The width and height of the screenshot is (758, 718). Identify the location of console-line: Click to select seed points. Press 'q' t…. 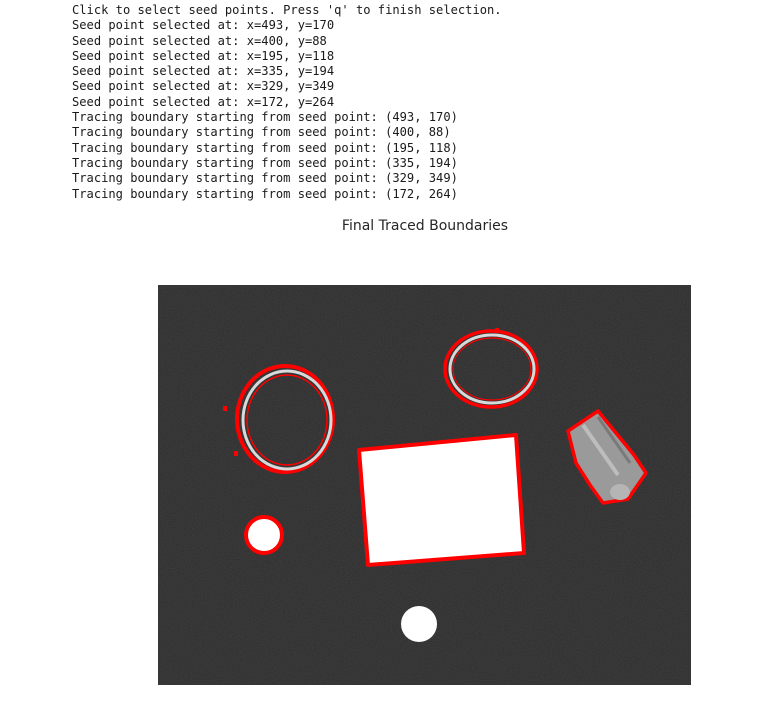
(287, 10).